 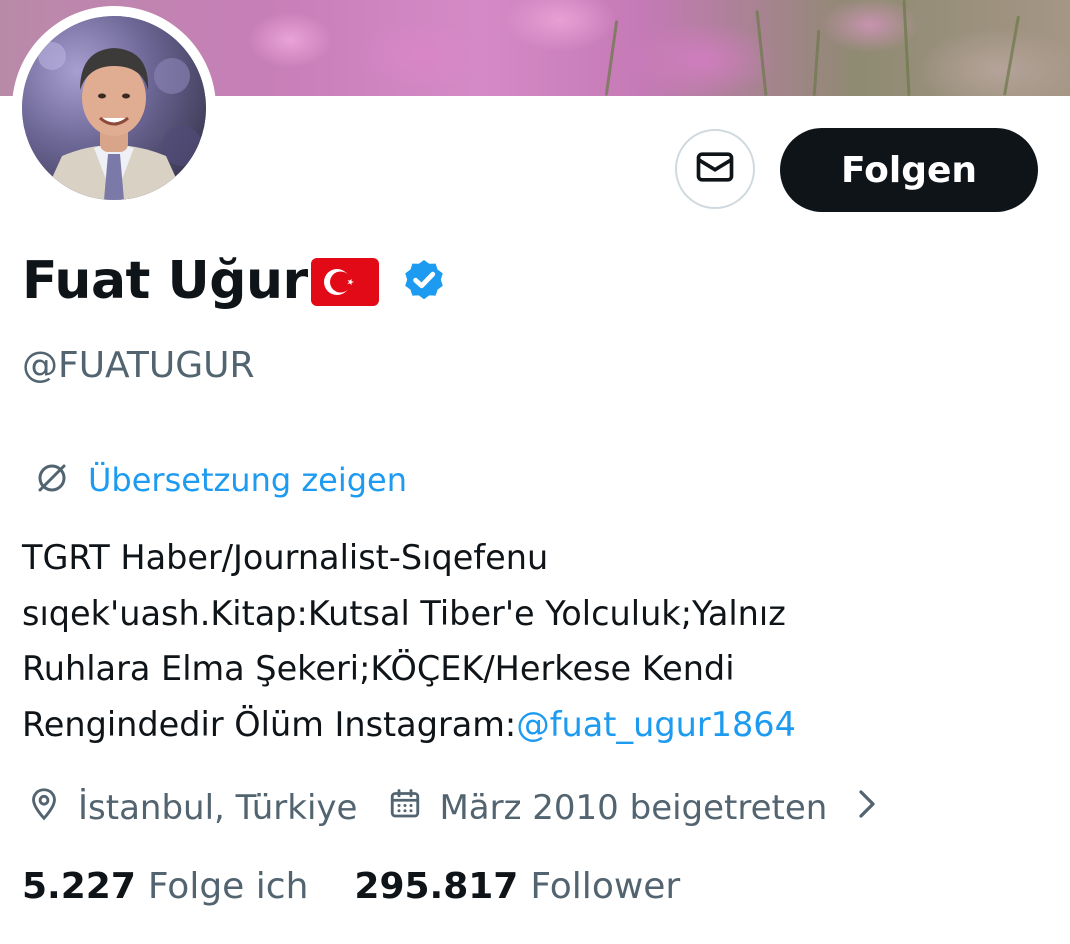 I want to click on avatar-photo, so click(x=114, y=108).